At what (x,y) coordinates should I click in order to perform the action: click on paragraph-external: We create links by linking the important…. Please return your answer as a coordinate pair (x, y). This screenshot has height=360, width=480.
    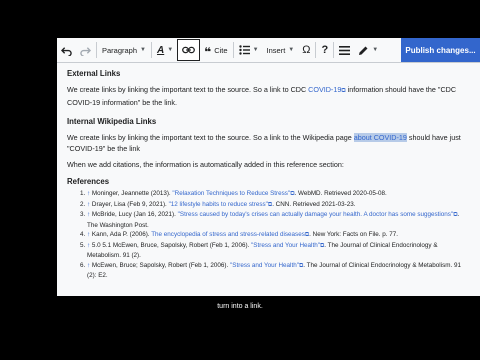
    Looking at the image, I should click on (269, 96).